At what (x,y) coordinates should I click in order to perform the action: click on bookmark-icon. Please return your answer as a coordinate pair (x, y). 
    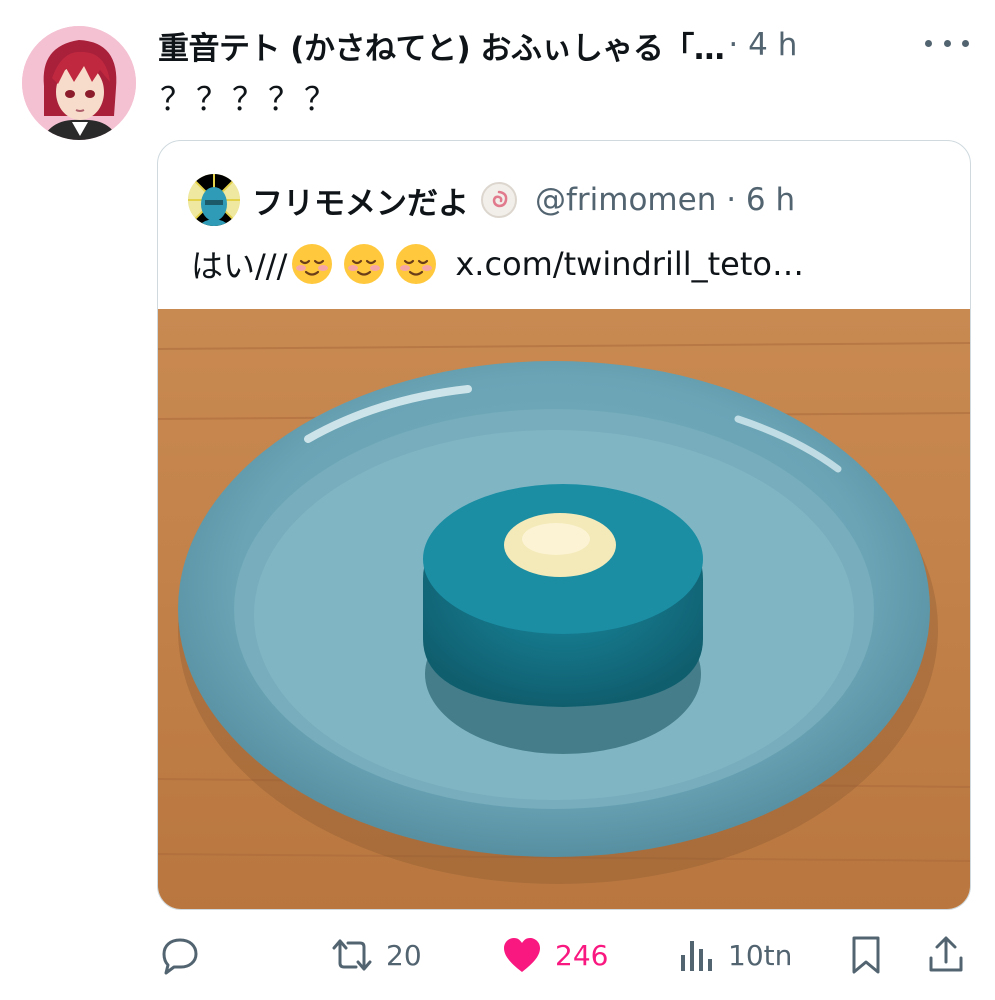
    Looking at the image, I should click on (866, 955).